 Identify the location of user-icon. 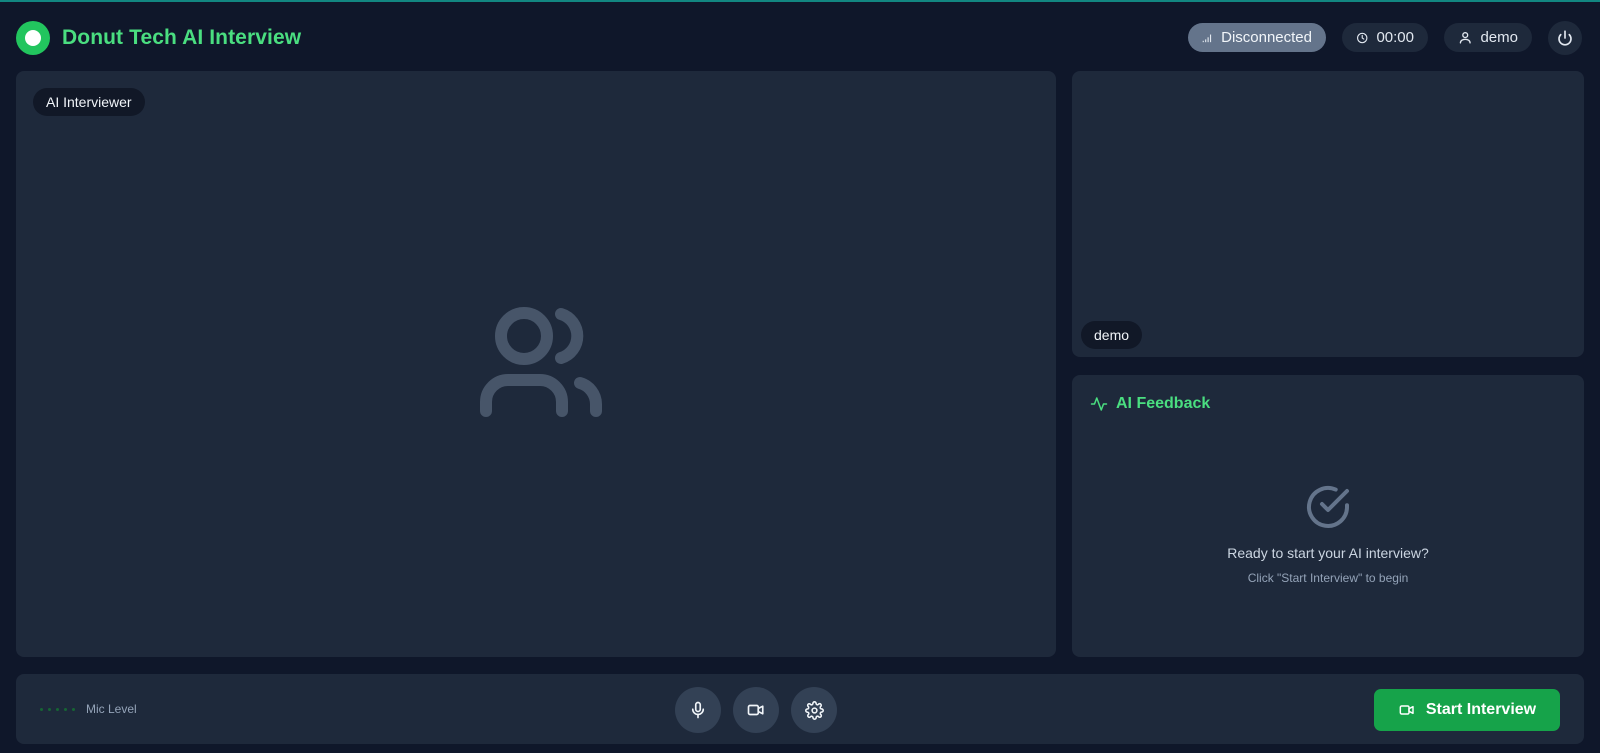
(1465, 38).